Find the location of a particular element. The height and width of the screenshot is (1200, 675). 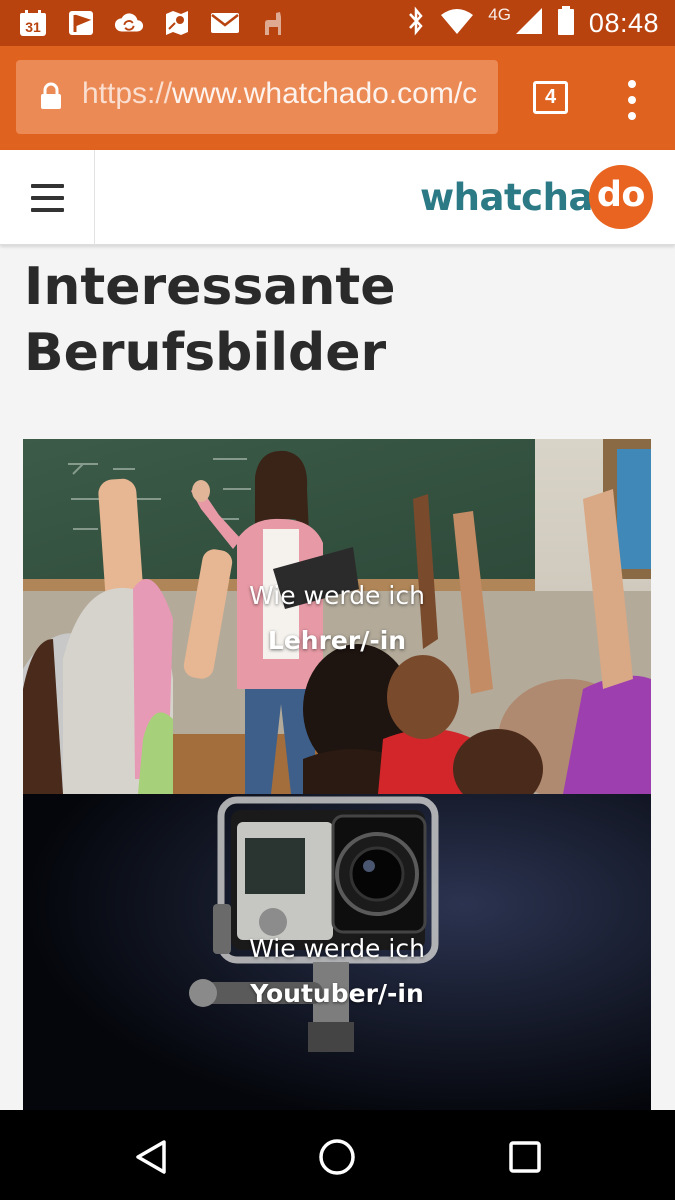

career-card-caption: Wie werde ich Lehrer/-in is located at coordinates (337, 618).